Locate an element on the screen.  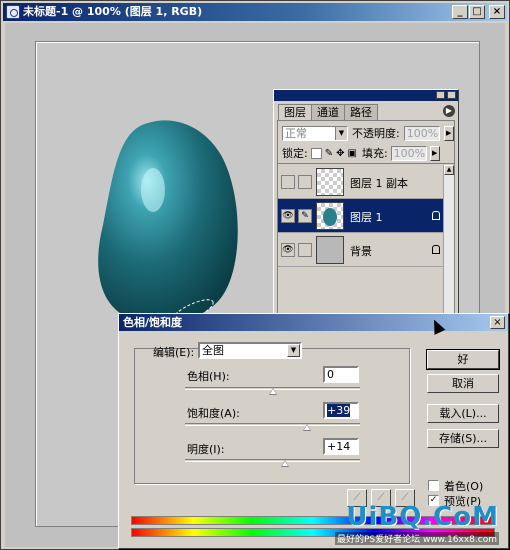
watermark-logo: UiBQ.CoM is located at coordinates (422, 517).